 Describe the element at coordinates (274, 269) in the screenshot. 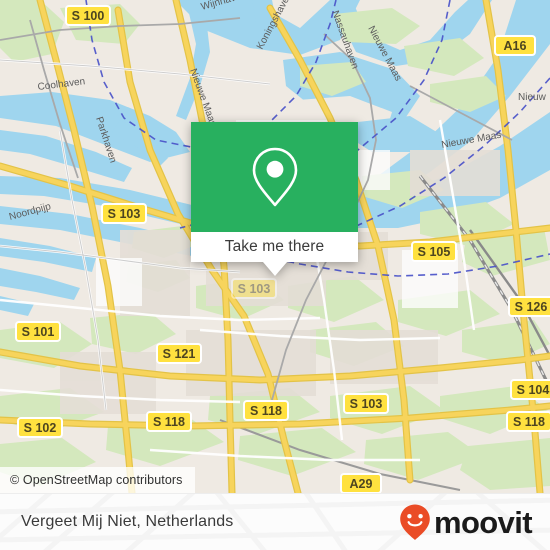

I see `callout-pointer` at that location.